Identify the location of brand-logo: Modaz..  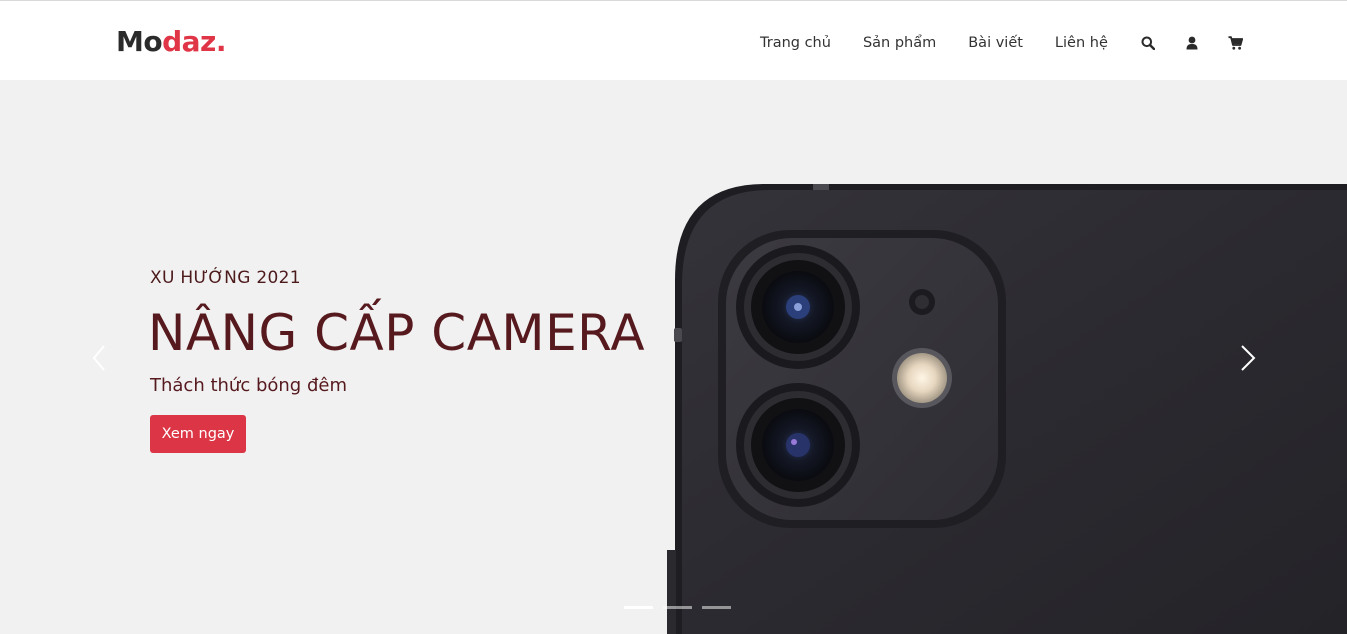
(171, 42).